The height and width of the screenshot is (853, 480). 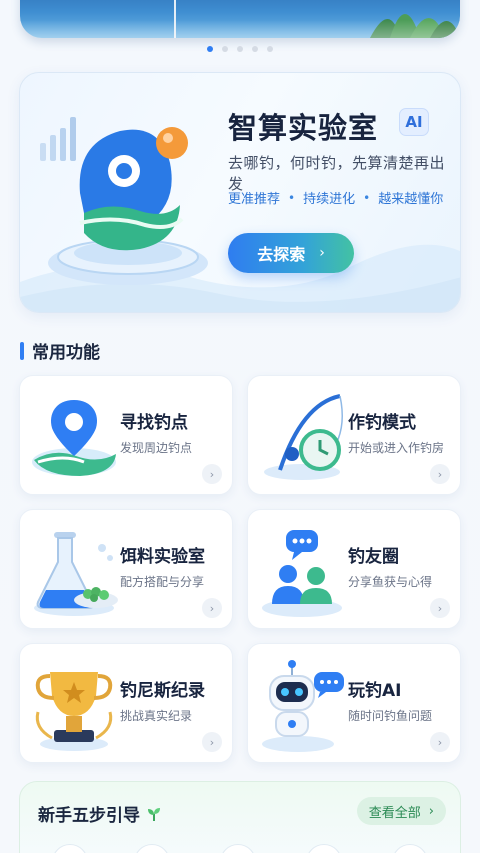 What do you see at coordinates (126, 569) in the screenshot?
I see `feature-card-bait-lab: 饵料实验室 配方搭配与分享 ›` at bounding box center [126, 569].